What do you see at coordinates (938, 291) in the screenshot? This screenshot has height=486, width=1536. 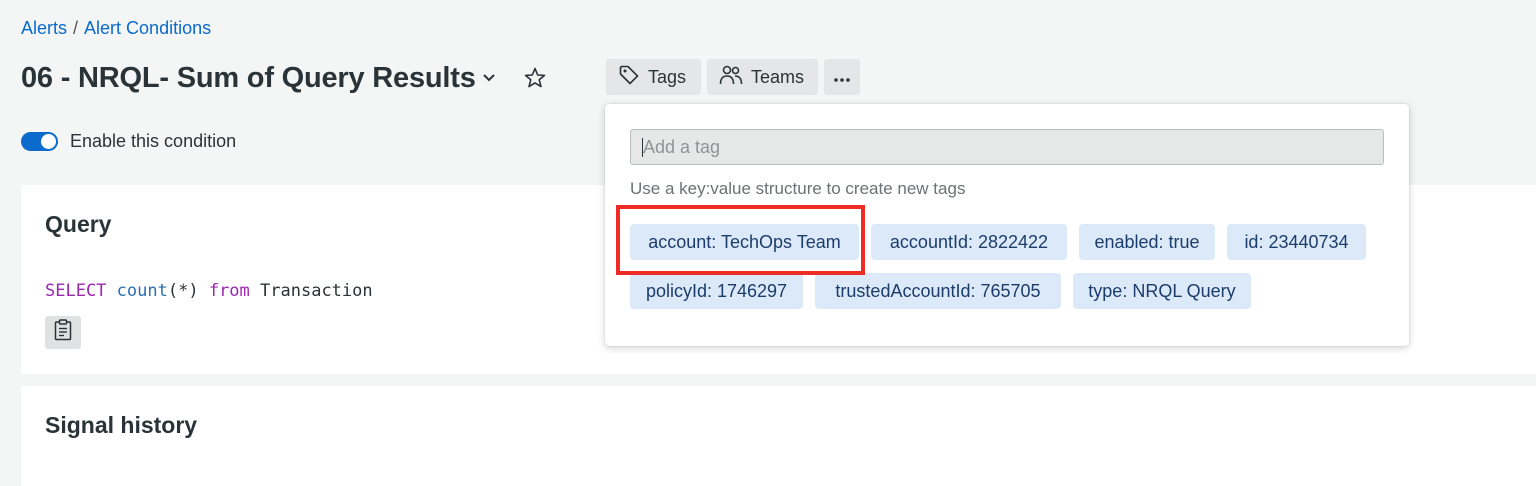 I see `tag-chip: trustedAccountId: 765705` at bounding box center [938, 291].